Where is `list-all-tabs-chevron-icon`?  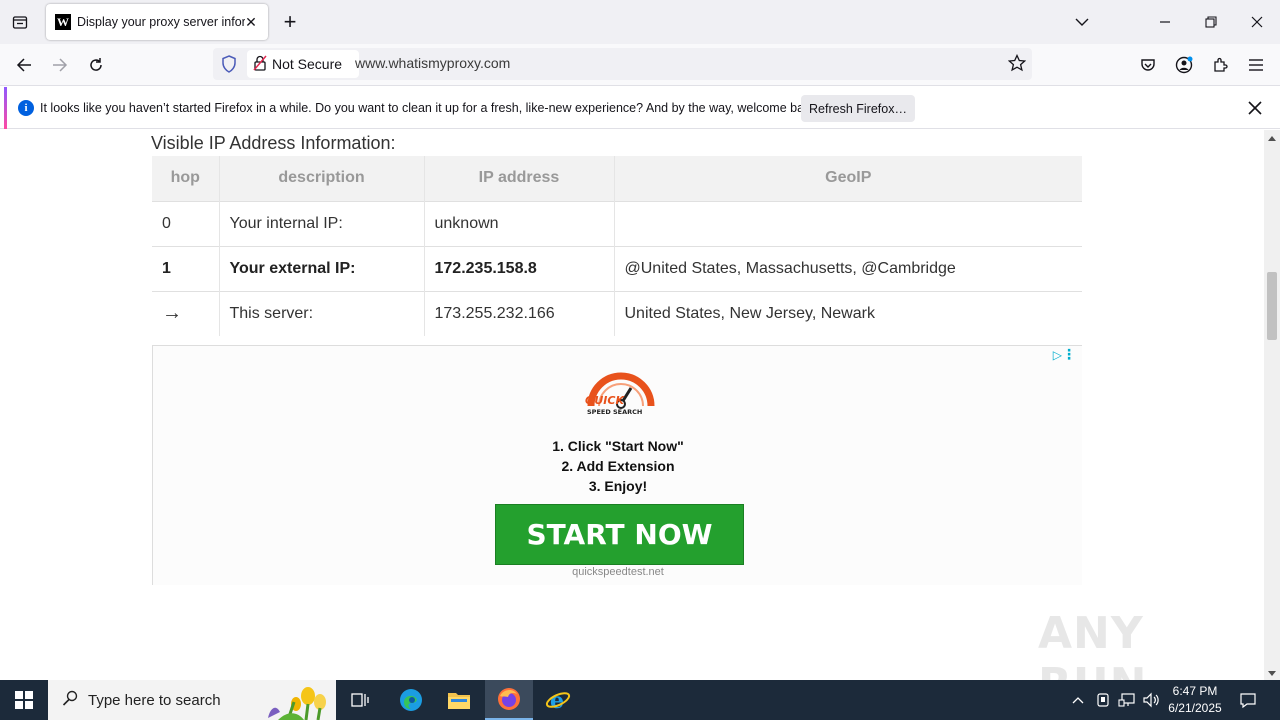
list-all-tabs-chevron-icon is located at coordinates (1082, 22).